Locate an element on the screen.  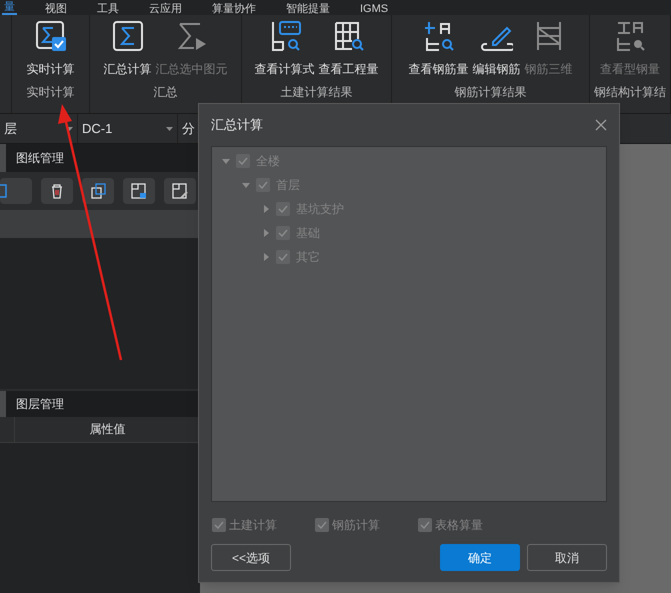
dialog-button: 取消 is located at coordinates (567, 557).